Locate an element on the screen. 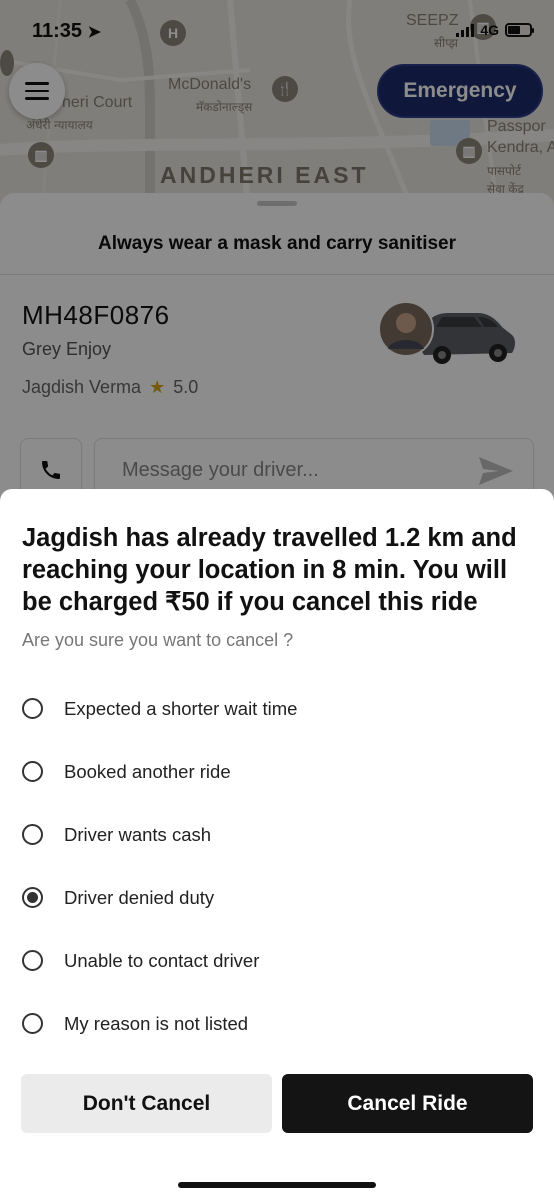  reason-label: Expected a shorter wait time is located at coordinates (181, 708).